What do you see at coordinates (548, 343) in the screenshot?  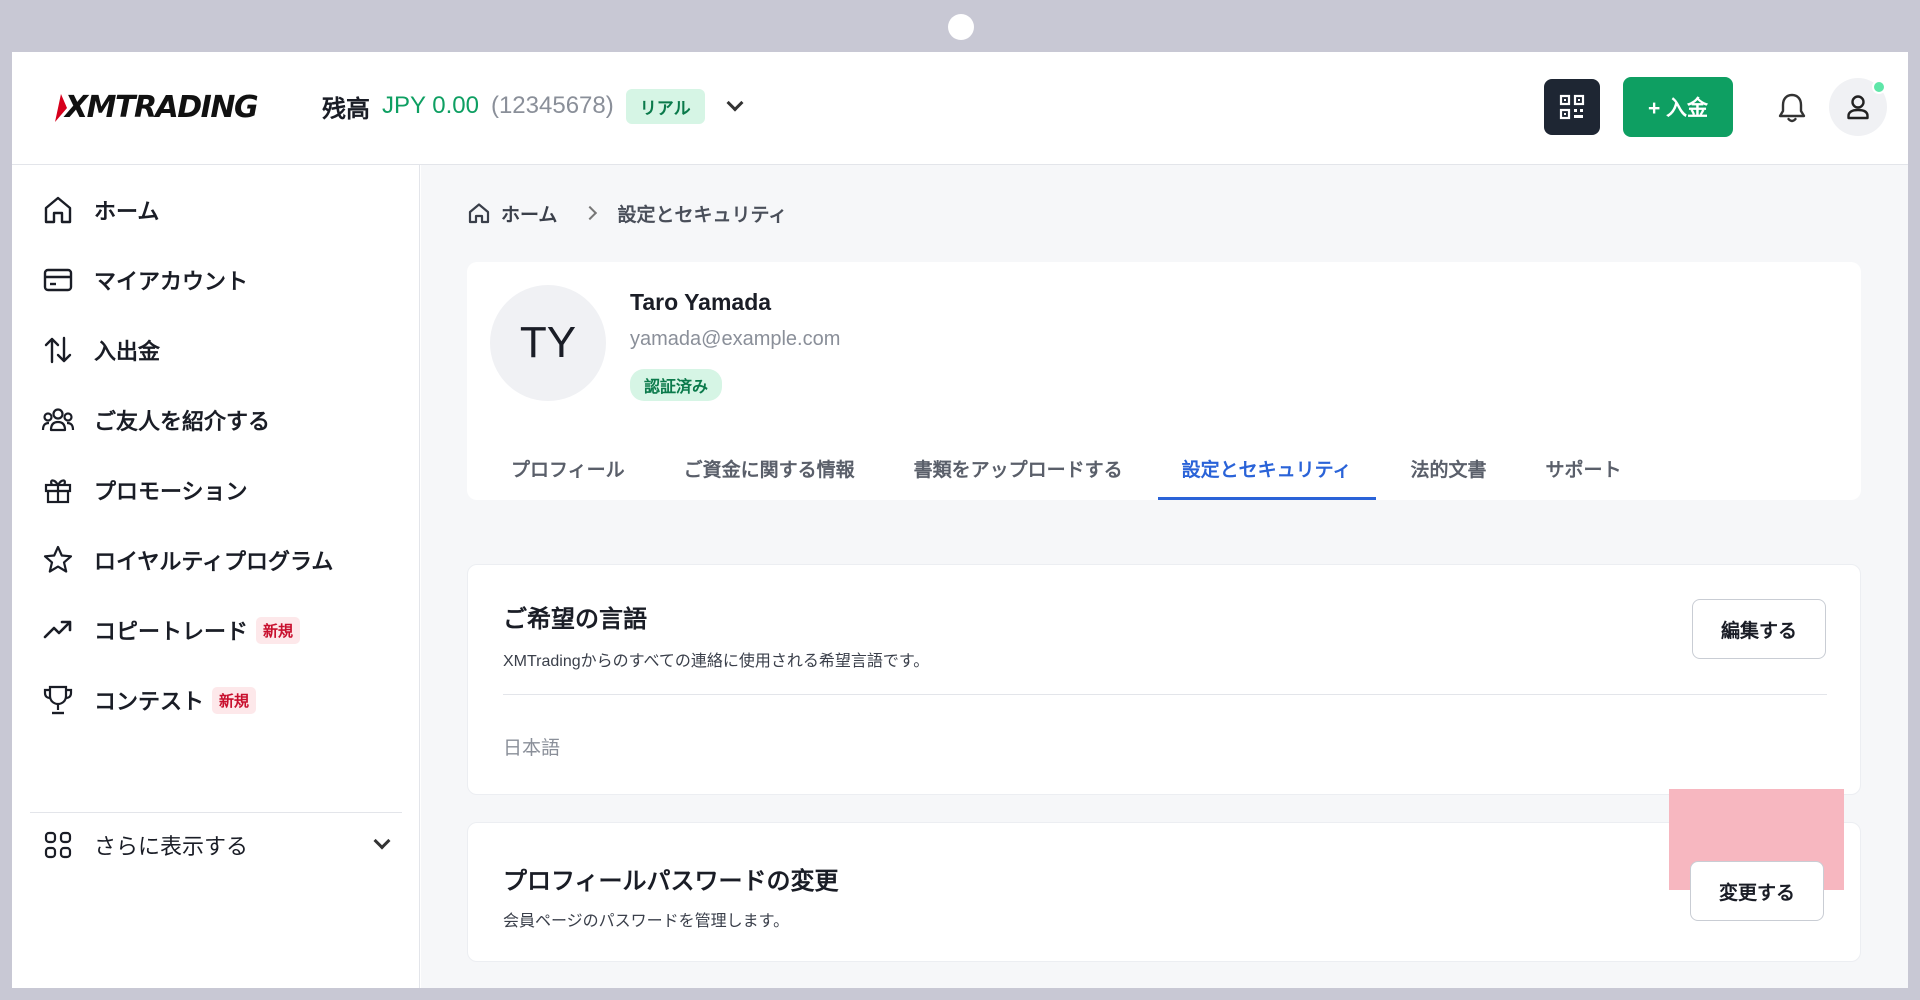 I see `avatar: TY` at bounding box center [548, 343].